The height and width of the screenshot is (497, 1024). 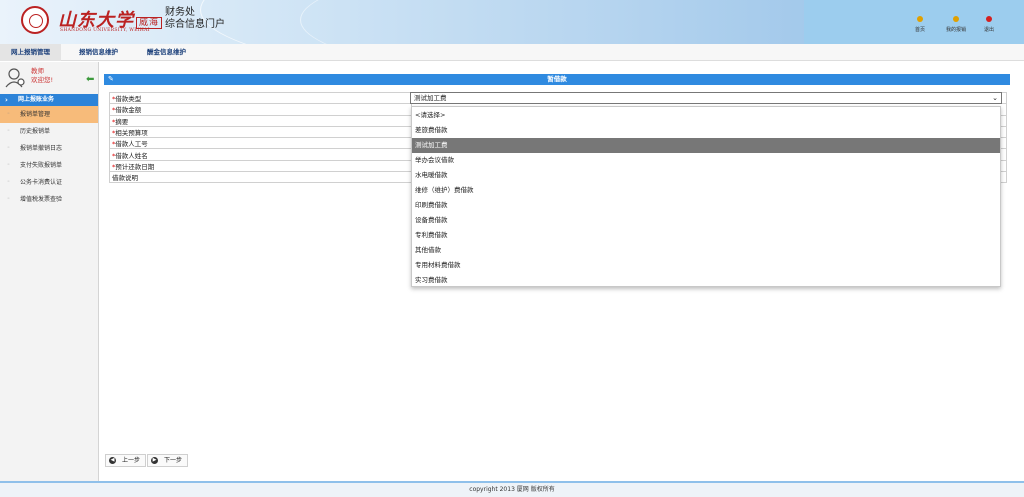 I want to click on dropdown-option: 水电暖借款, so click(x=706, y=175).